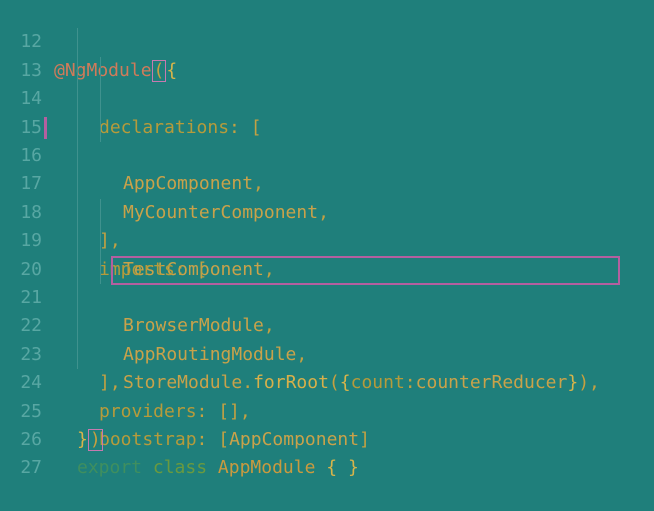 The height and width of the screenshot is (511, 654). What do you see at coordinates (266, 468) in the screenshot?
I see `class-name-token: AppModule` at bounding box center [266, 468].